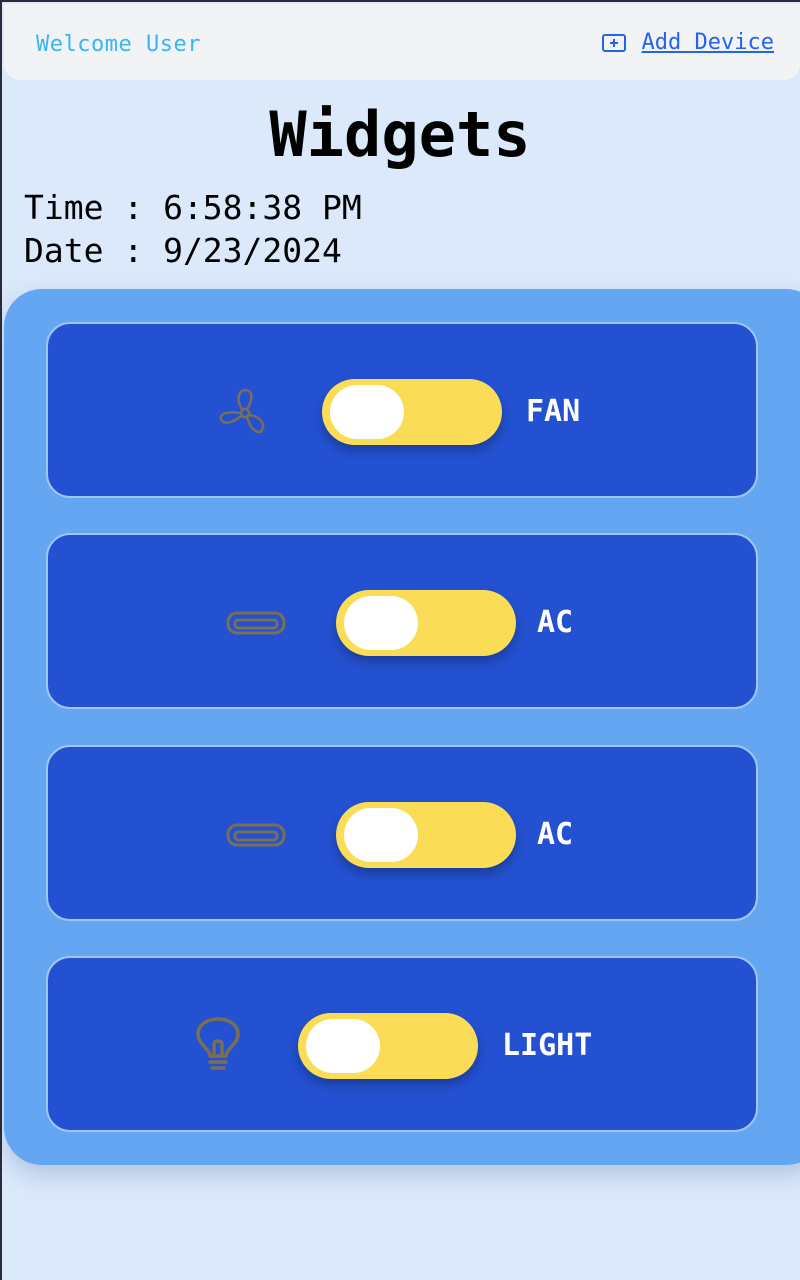 The height and width of the screenshot is (1280, 800). What do you see at coordinates (400, 134) in the screenshot?
I see `page-title: Widgets` at bounding box center [400, 134].